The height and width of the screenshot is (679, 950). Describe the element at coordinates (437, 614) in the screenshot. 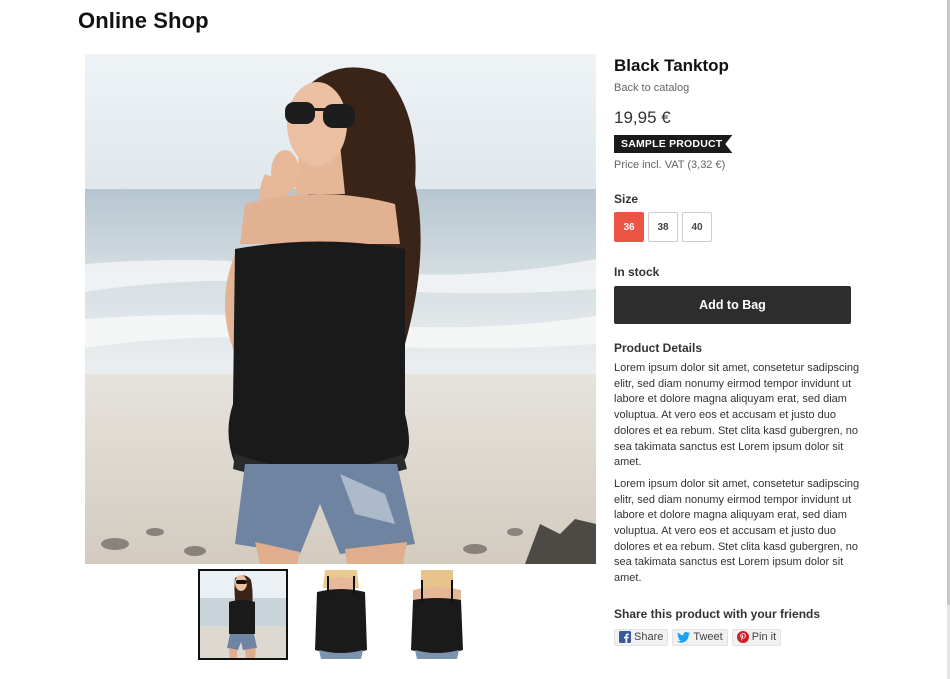

I see `thumbnail-product-photo-back` at that location.